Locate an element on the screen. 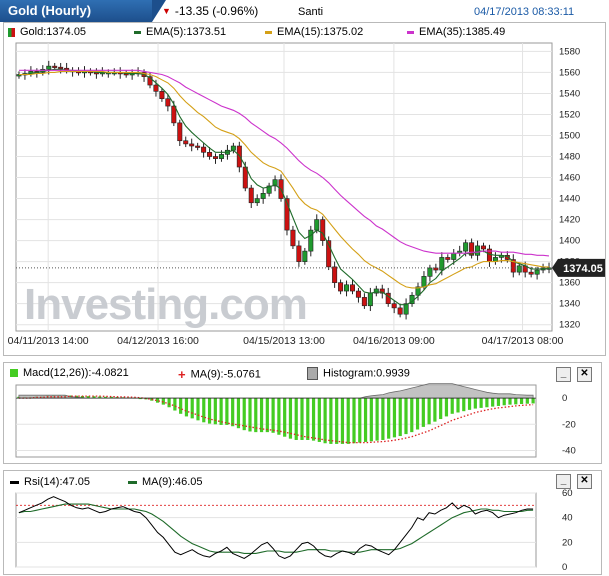 The image size is (609, 576). y-tick-label: 1520 is located at coordinates (569, 114).